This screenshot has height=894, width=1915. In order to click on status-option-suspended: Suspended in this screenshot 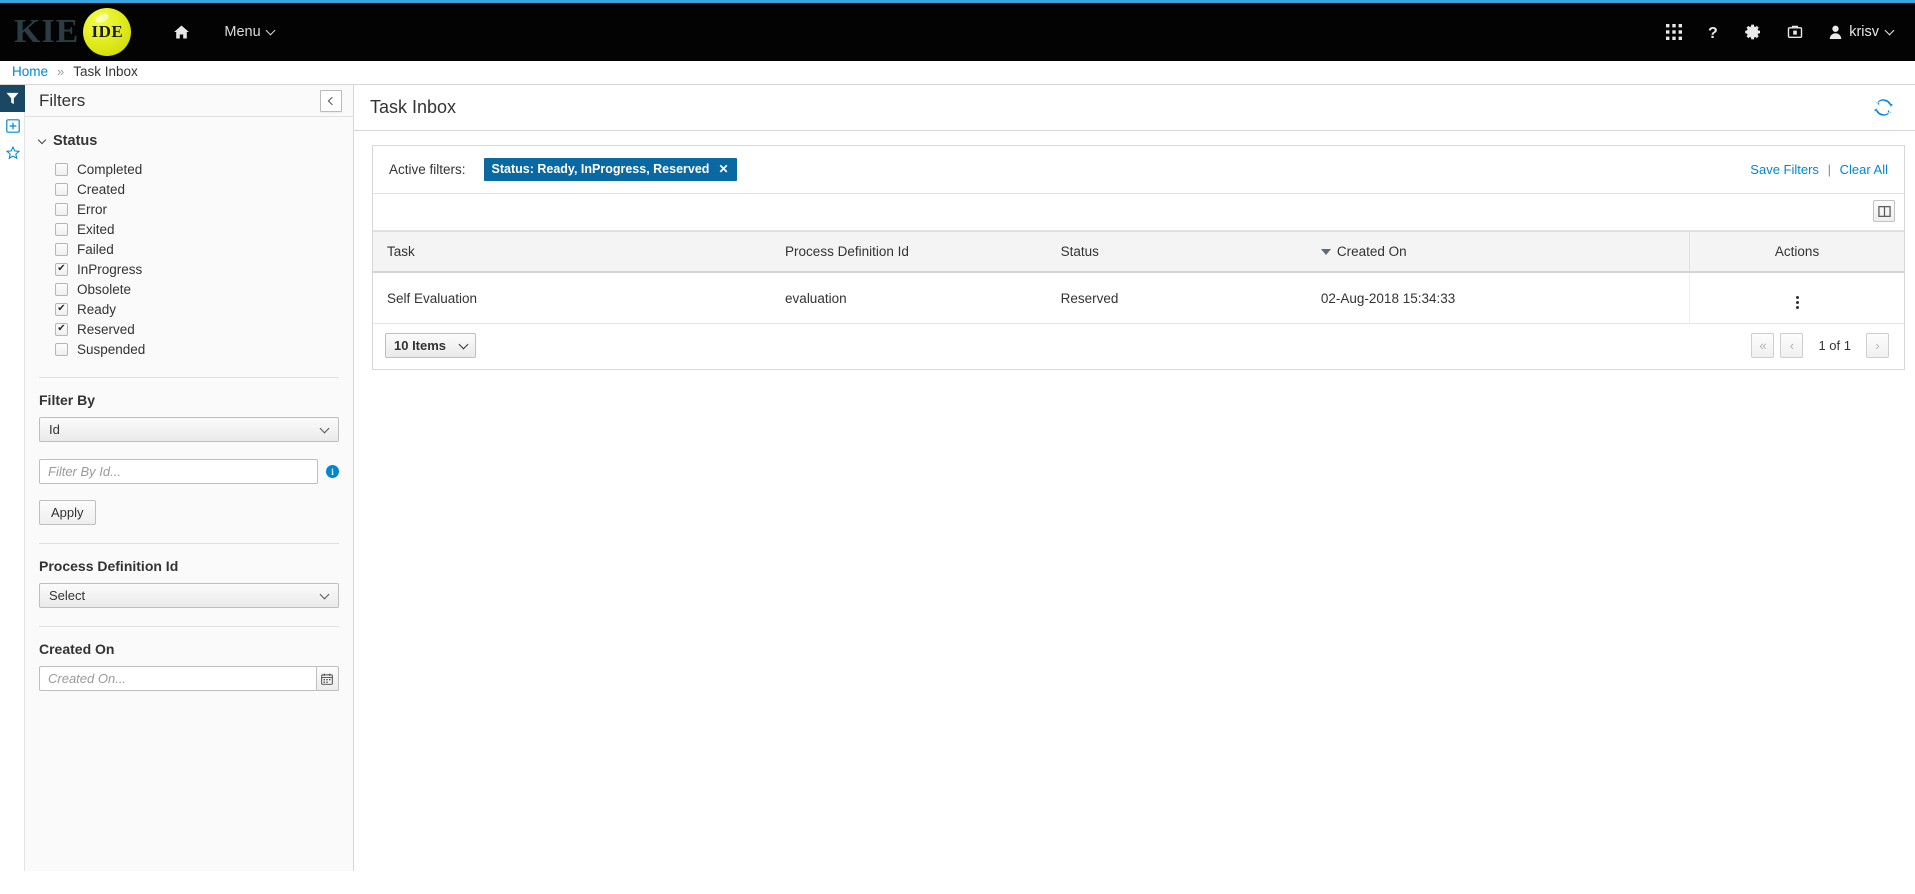, I will do `click(189, 349)`.